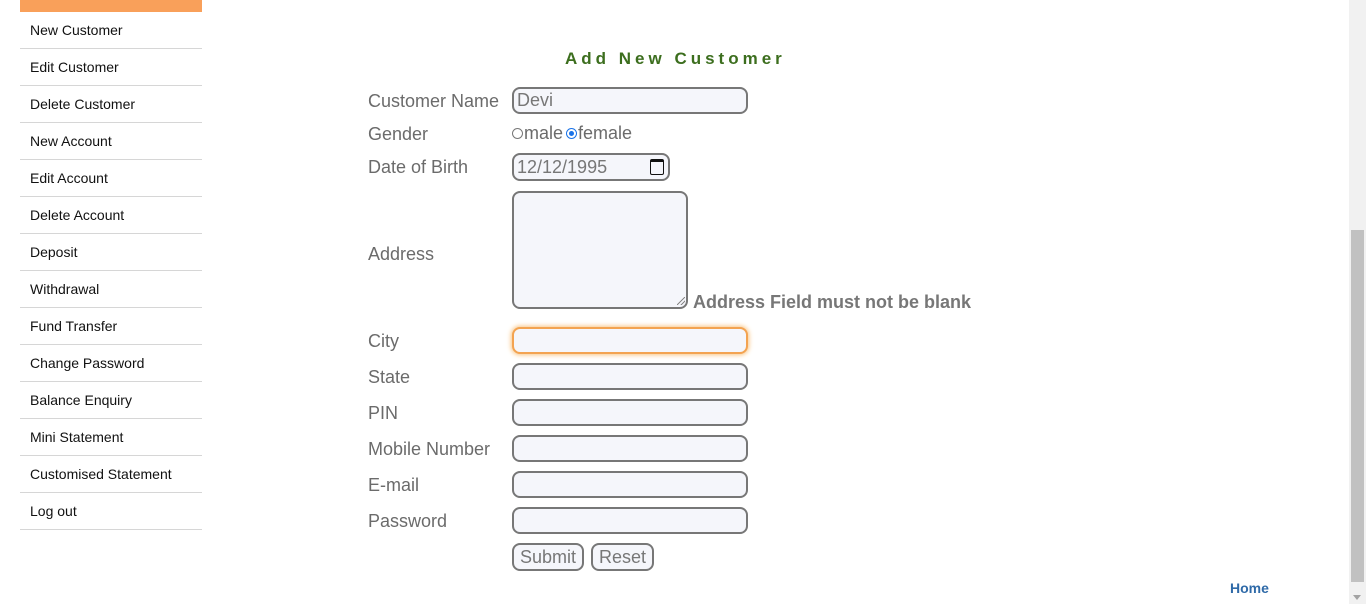  I want to click on city-label: City, so click(383, 341).